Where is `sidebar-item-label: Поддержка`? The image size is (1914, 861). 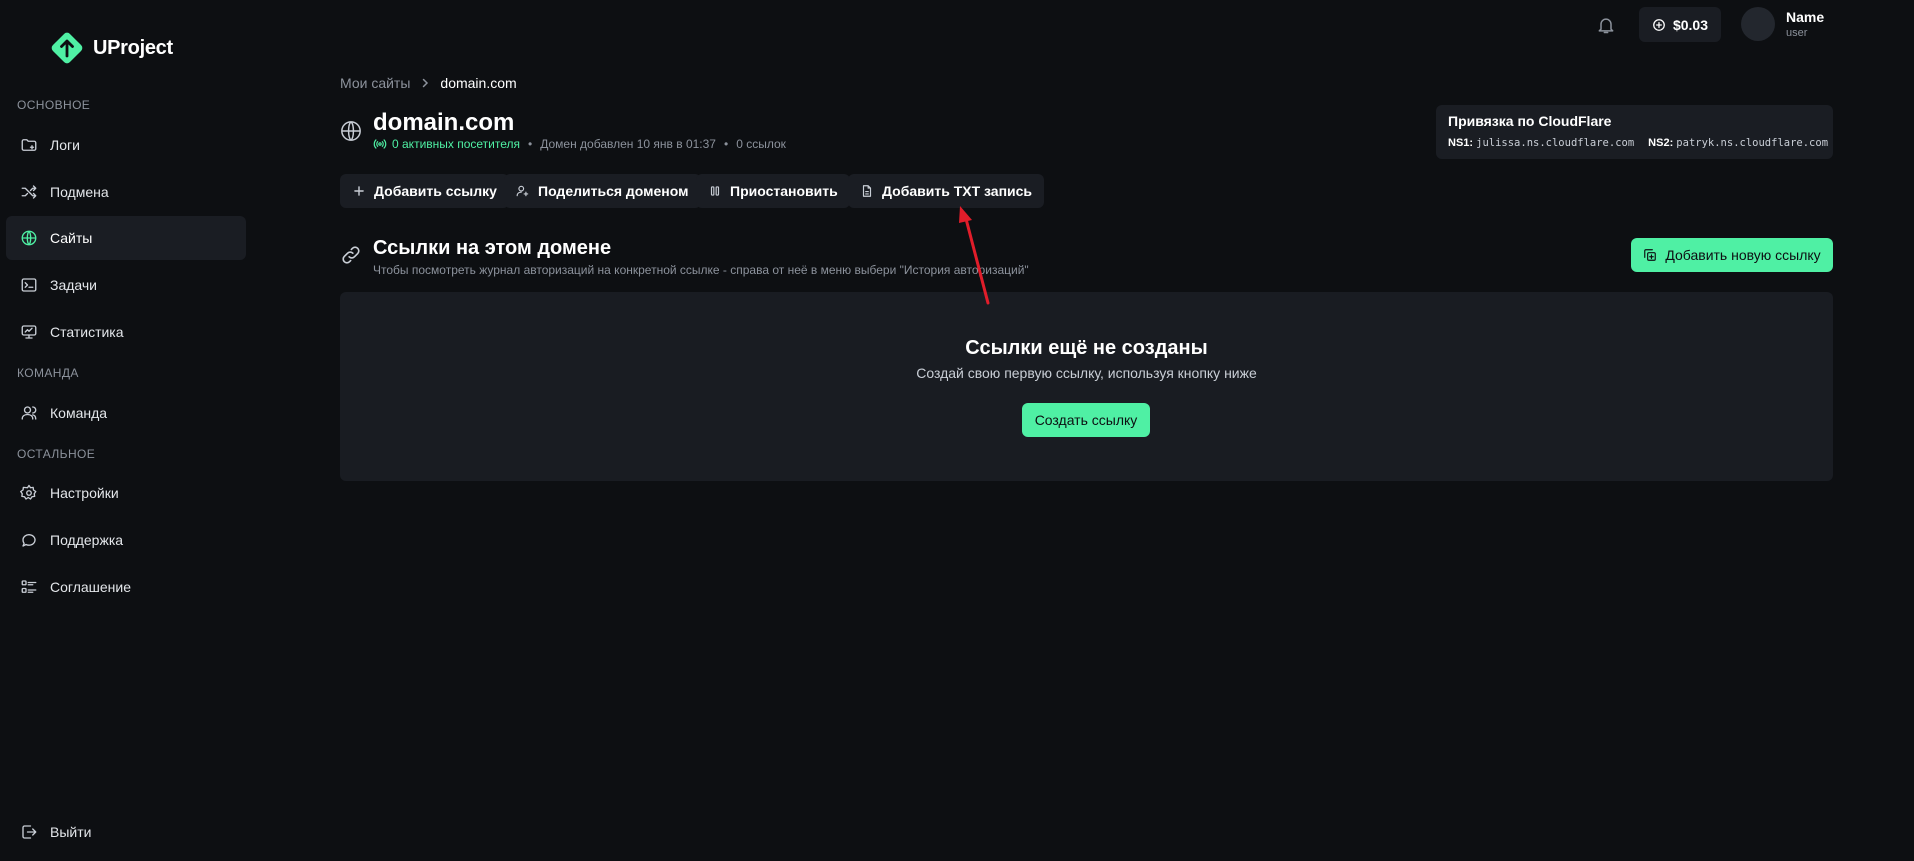
sidebar-item-label: Поддержка is located at coordinates (87, 540).